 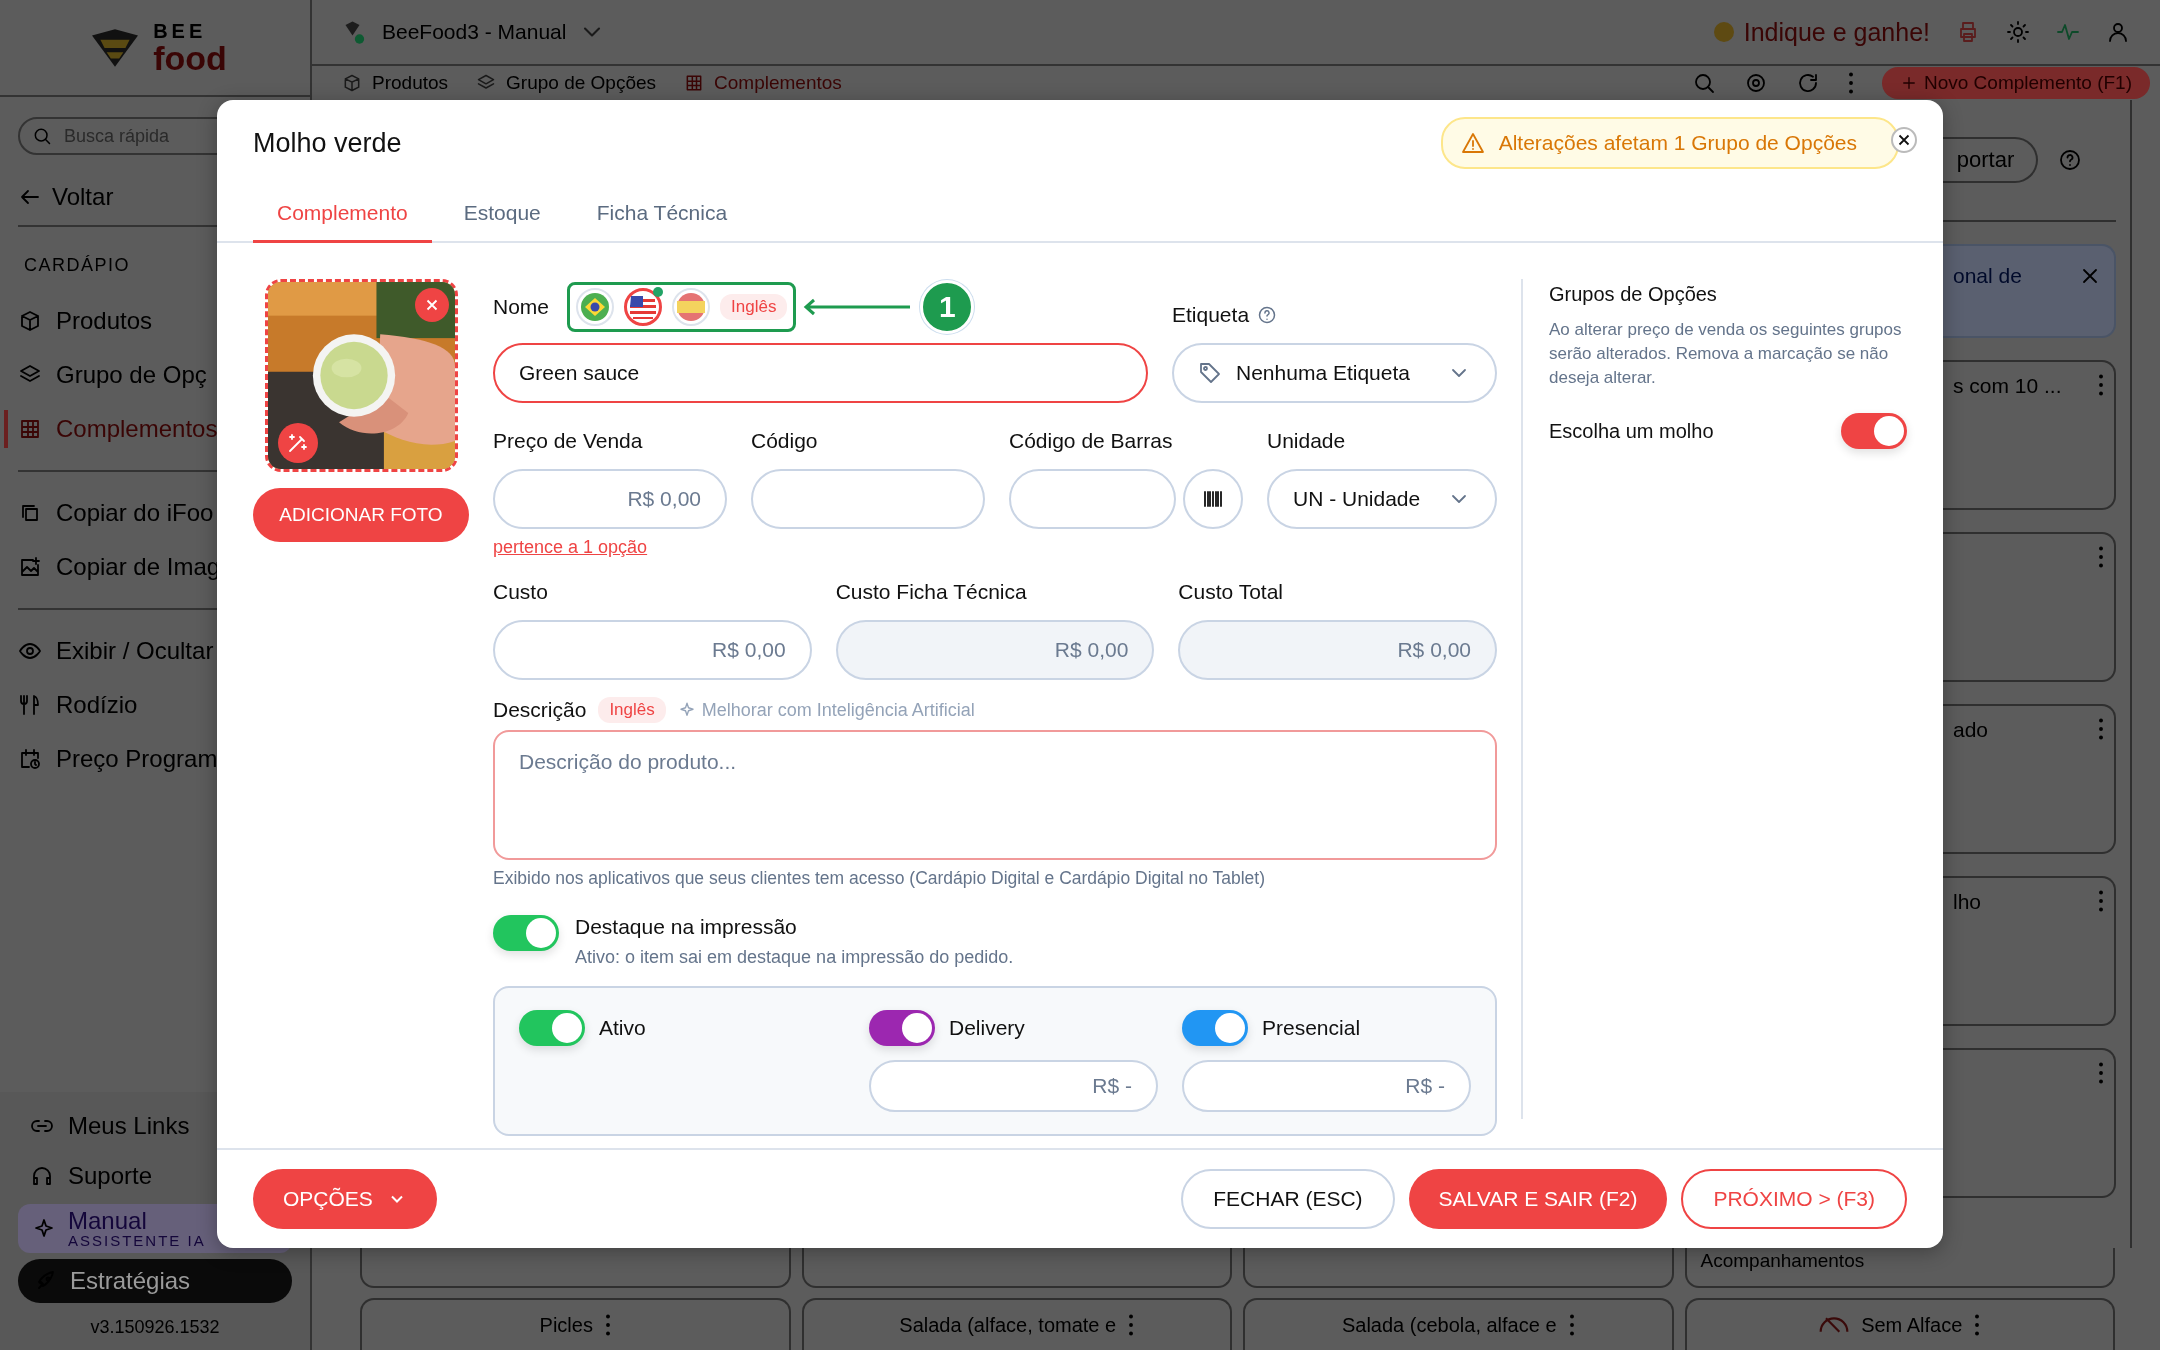 What do you see at coordinates (1631, 431) in the screenshot?
I see `group-label: Escolha um molho` at bounding box center [1631, 431].